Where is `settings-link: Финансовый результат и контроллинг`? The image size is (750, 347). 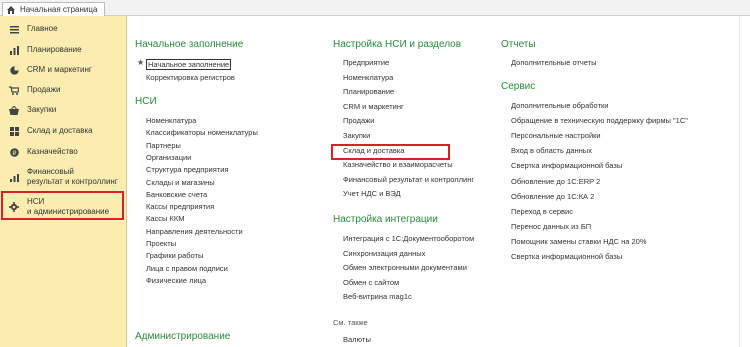
settings-link: Финансовый результат и контроллинг is located at coordinates (408, 179).